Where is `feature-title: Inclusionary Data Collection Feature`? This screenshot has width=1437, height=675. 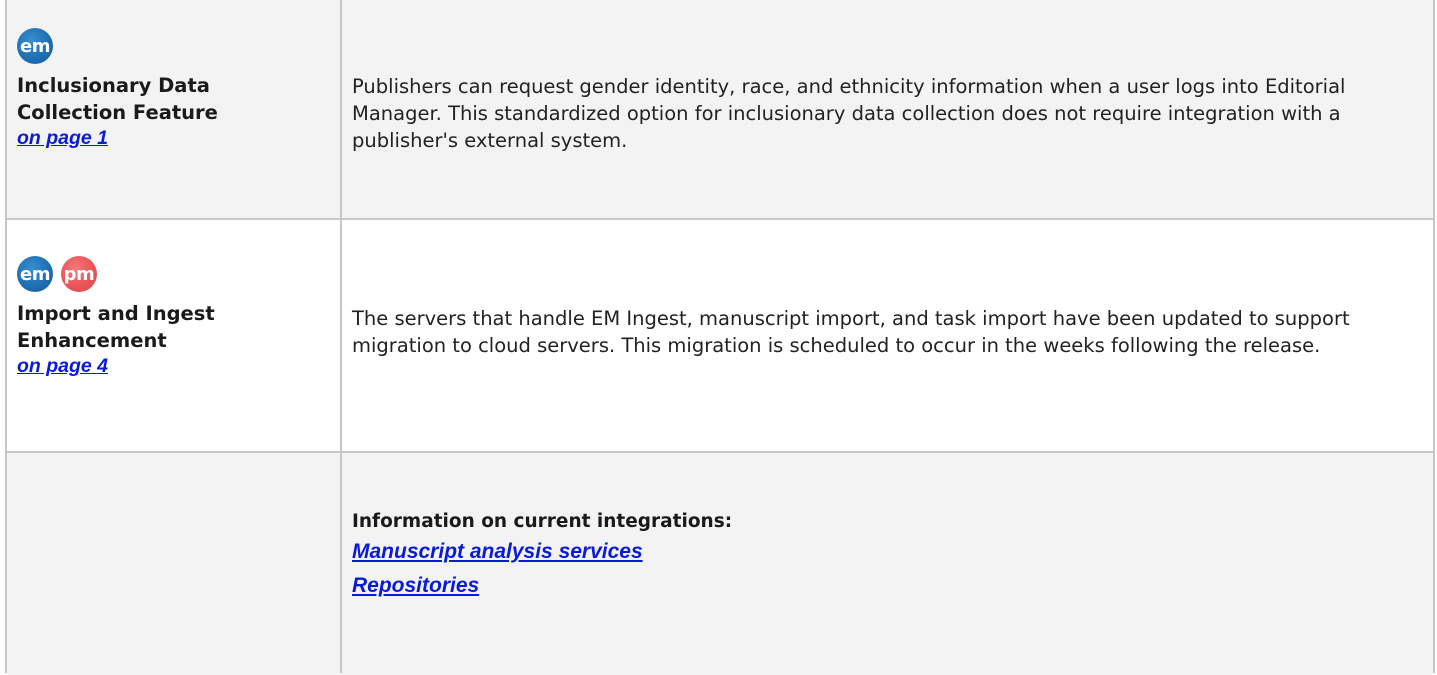
feature-title: Inclusionary Data Collection Feature is located at coordinates (117, 99).